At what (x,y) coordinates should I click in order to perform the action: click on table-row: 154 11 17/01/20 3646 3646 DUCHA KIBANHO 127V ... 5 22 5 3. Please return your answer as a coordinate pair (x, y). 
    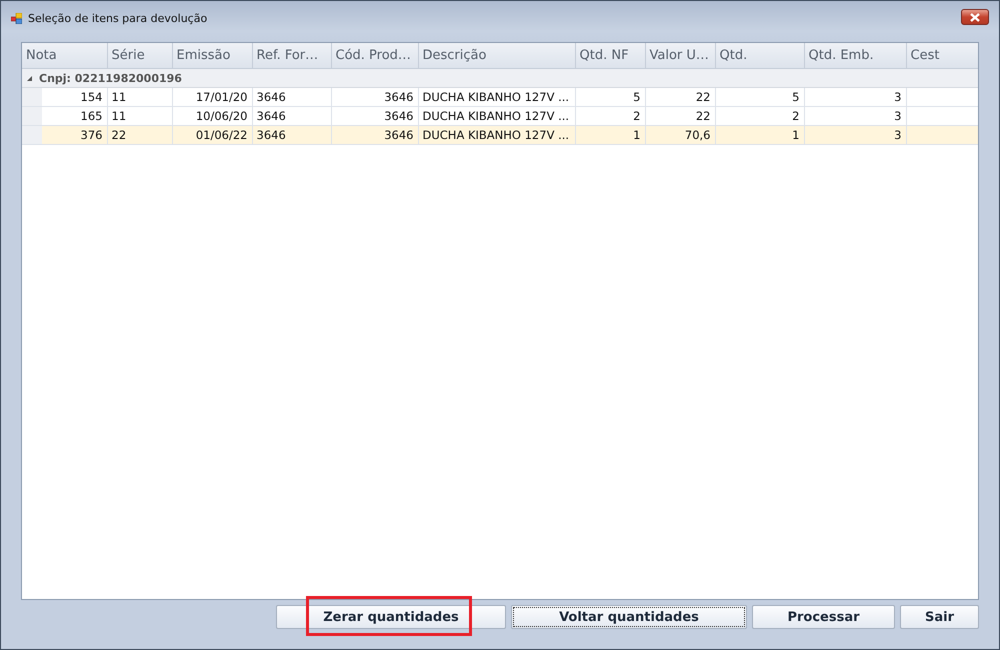
    Looking at the image, I should click on (500, 97).